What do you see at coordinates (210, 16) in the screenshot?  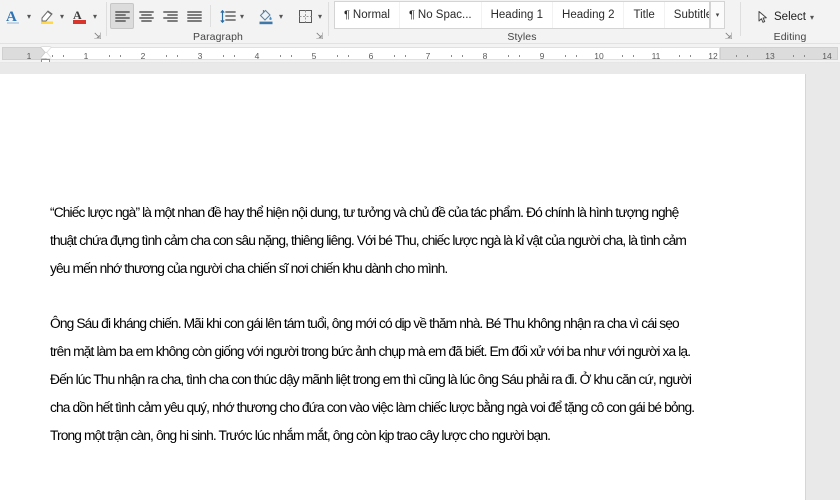 I see `paragraph-inner-separator` at bounding box center [210, 16].